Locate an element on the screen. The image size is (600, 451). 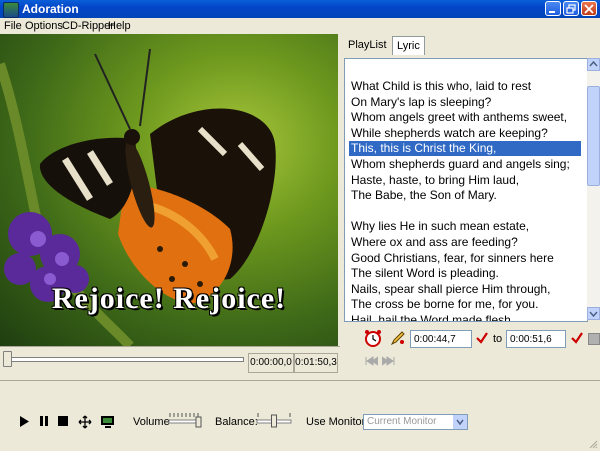
lyric-line: While shepherds watch are keeping? is located at coordinates (465, 133).